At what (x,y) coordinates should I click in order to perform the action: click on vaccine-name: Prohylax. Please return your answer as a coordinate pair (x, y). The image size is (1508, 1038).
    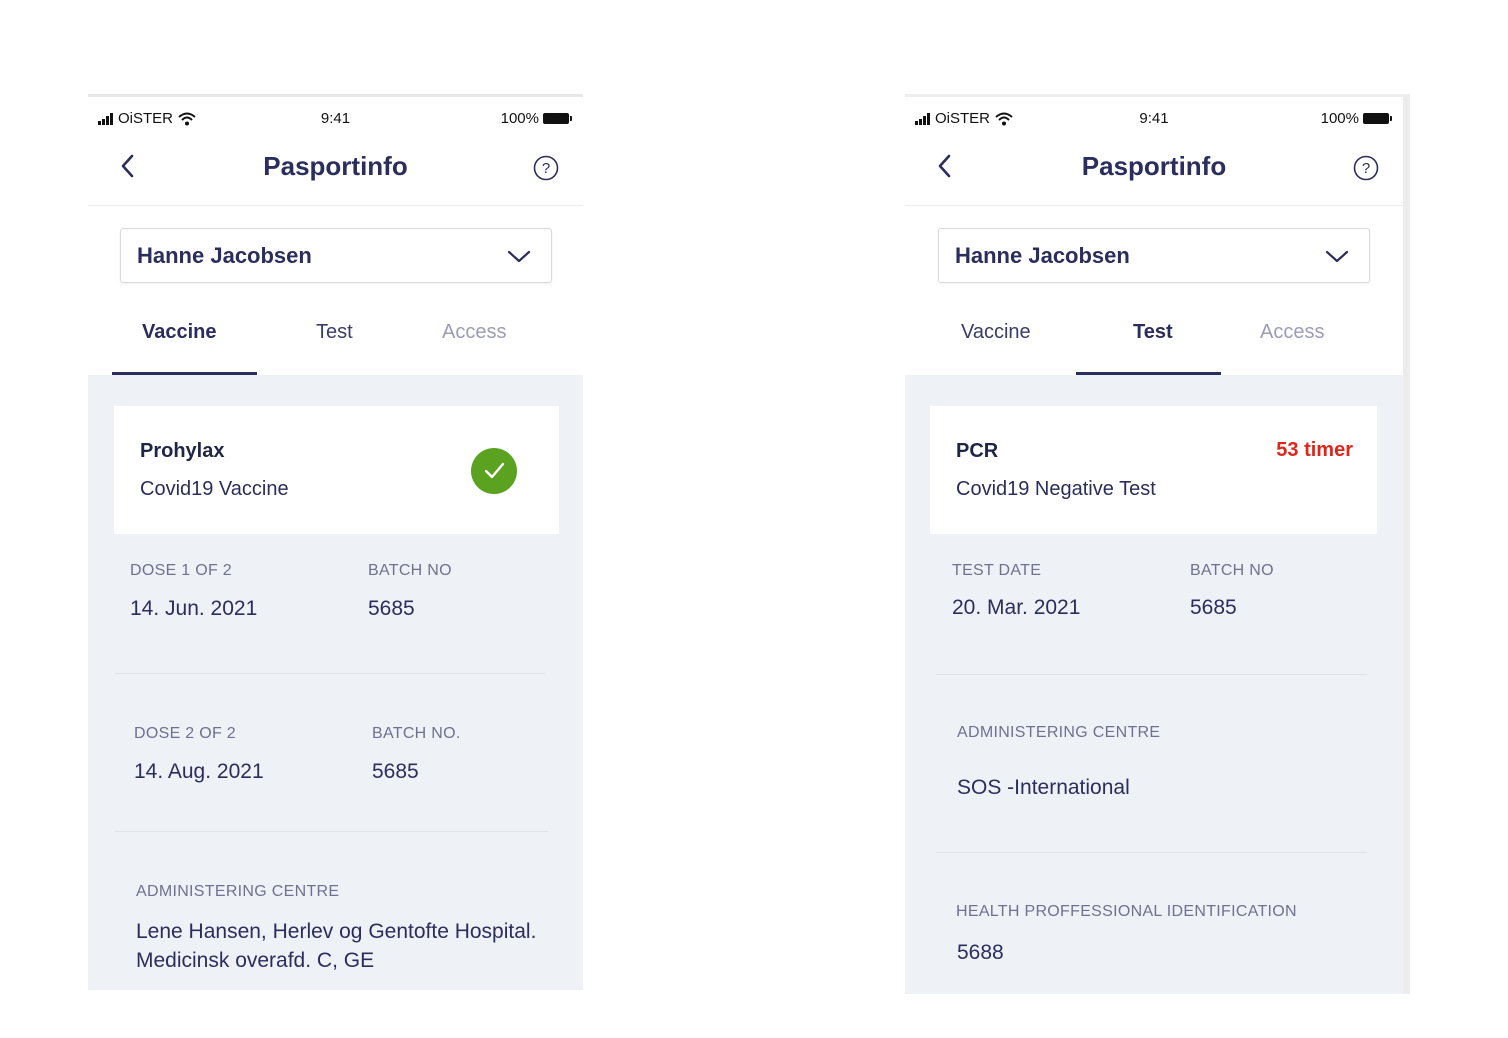
    Looking at the image, I should click on (182, 451).